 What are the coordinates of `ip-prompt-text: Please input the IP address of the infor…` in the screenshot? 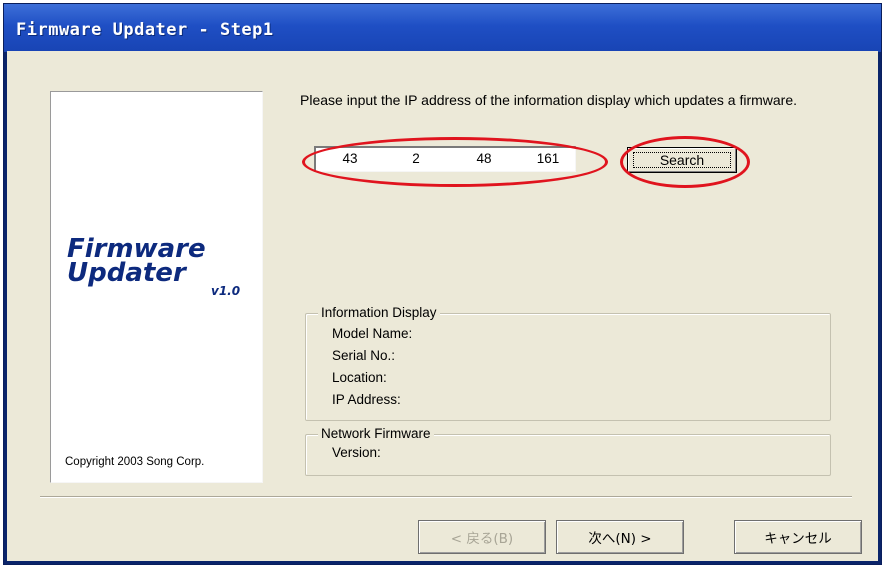 It's located at (549, 100).